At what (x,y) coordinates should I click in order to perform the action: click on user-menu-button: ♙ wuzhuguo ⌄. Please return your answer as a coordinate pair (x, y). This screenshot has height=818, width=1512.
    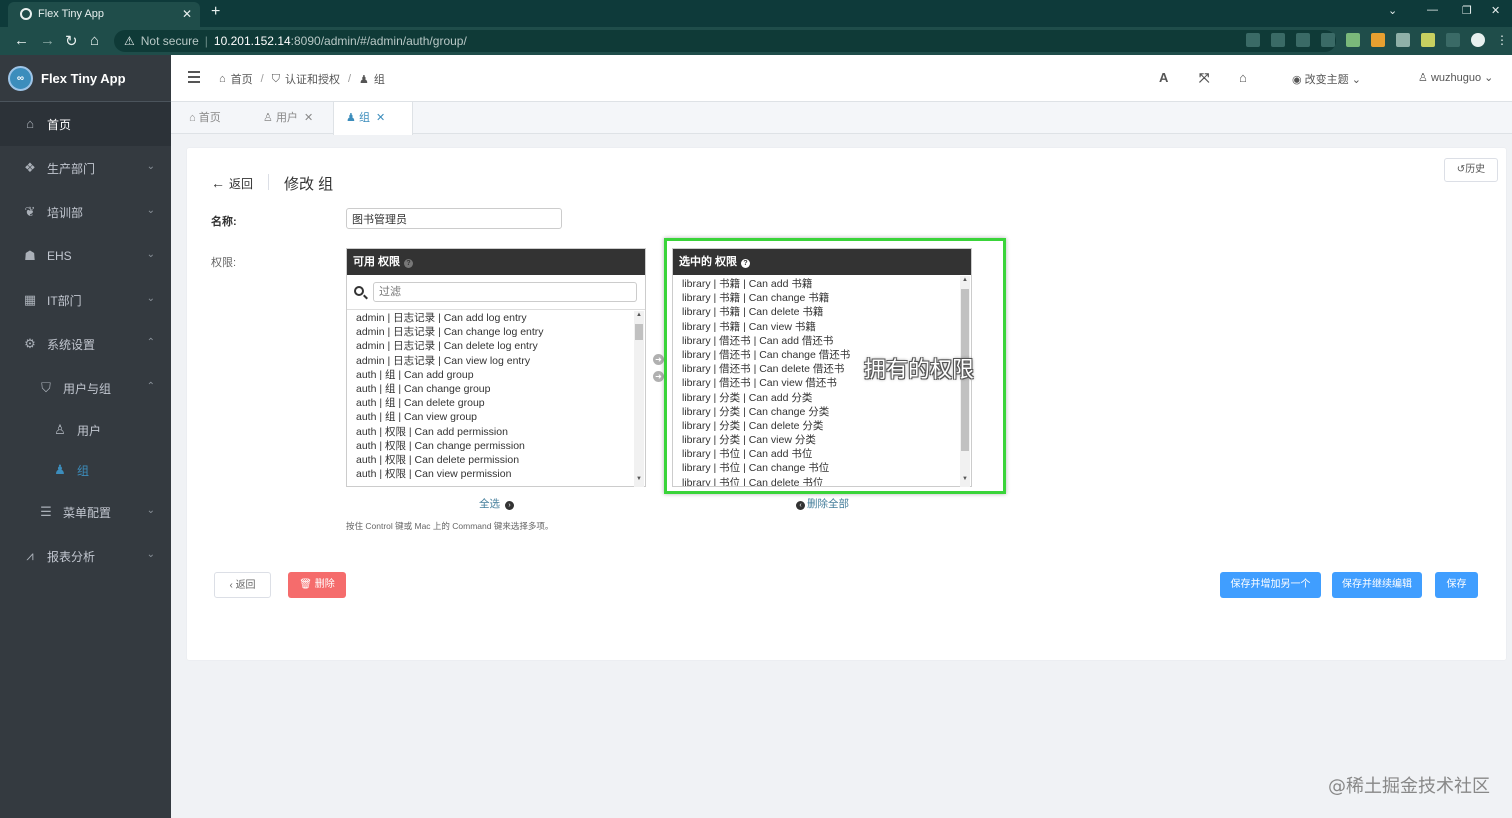
    Looking at the image, I should click on (1455, 77).